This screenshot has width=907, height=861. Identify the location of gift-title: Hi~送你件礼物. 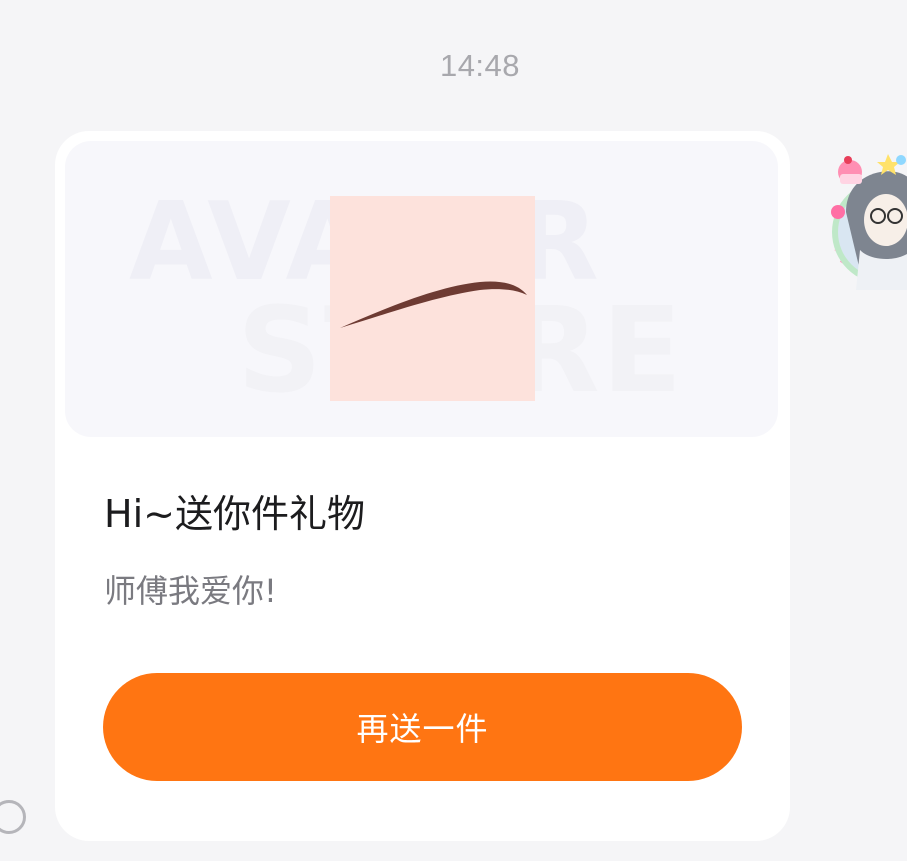
(234, 514).